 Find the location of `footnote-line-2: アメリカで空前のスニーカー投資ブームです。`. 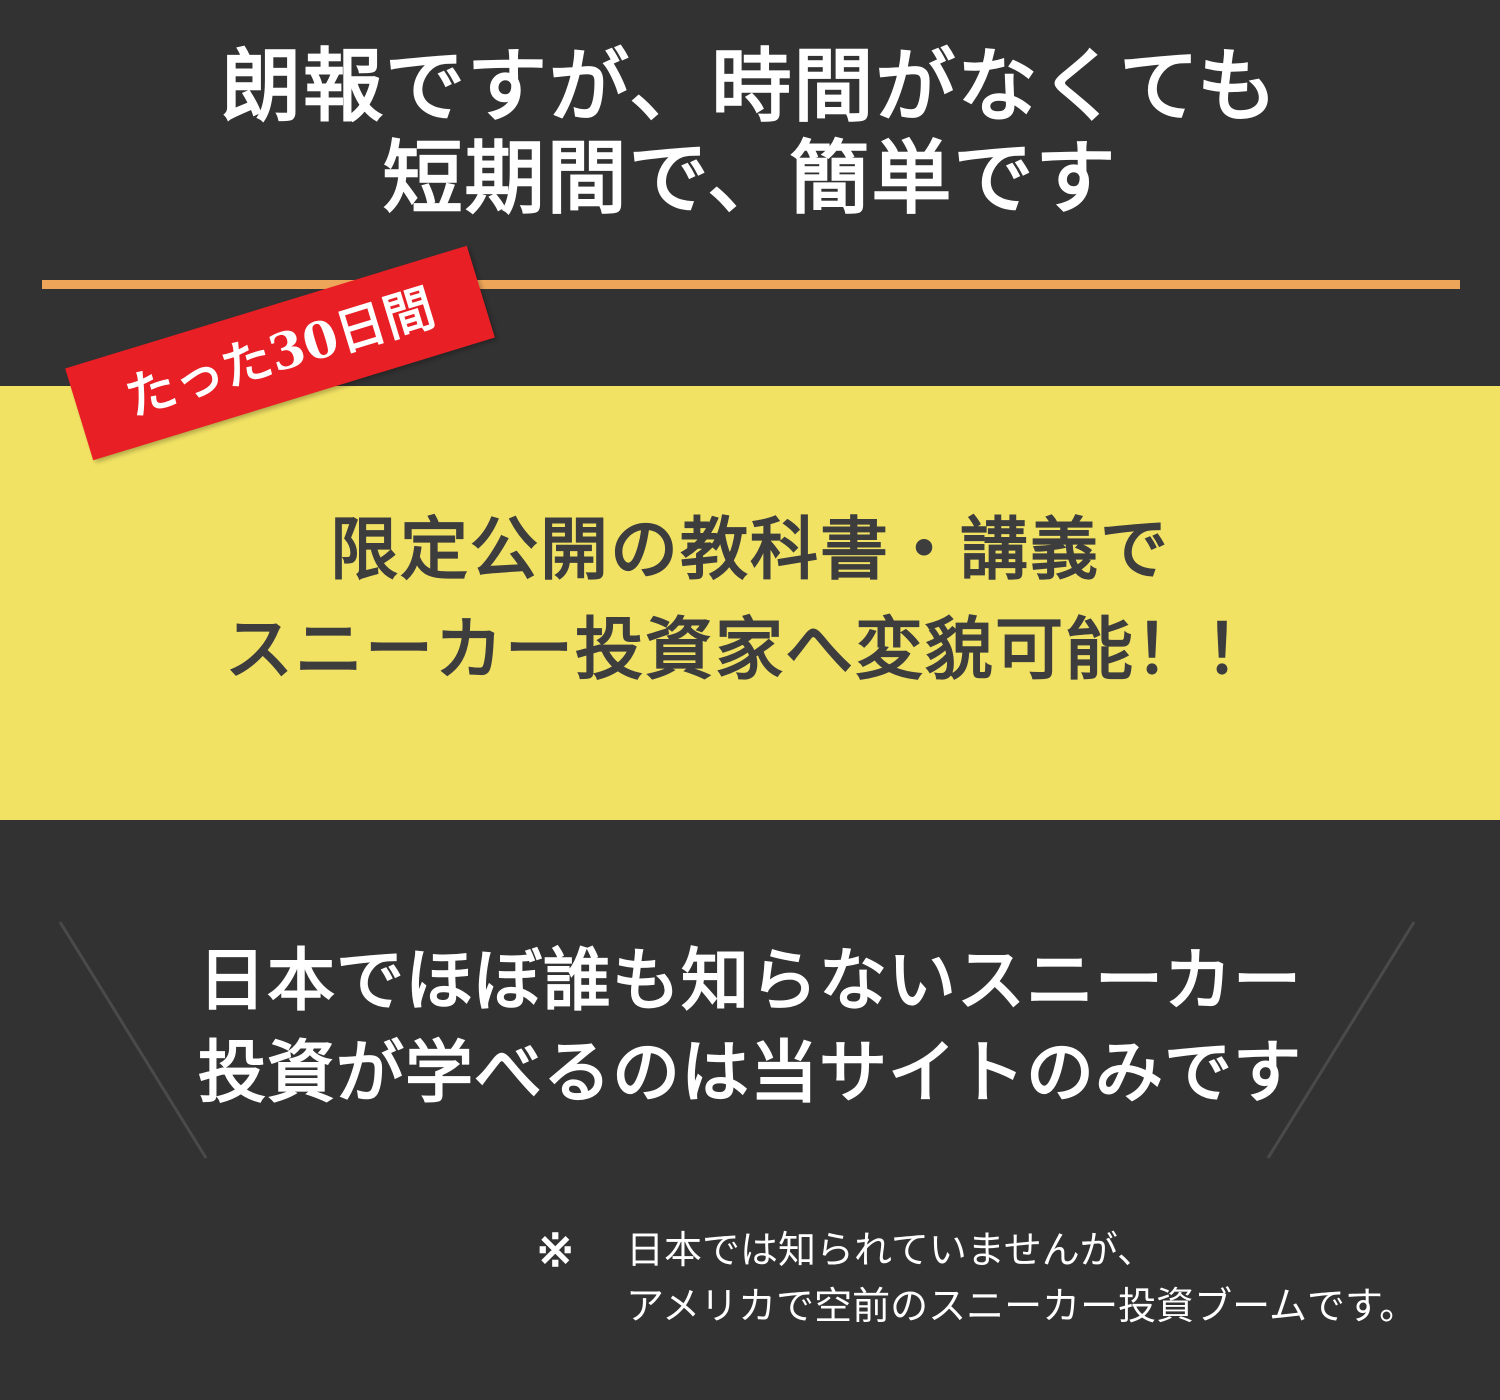

footnote-line-2: アメリカで空前のスニーカー投資ブームです。 is located at coordinates (1022, 1306).